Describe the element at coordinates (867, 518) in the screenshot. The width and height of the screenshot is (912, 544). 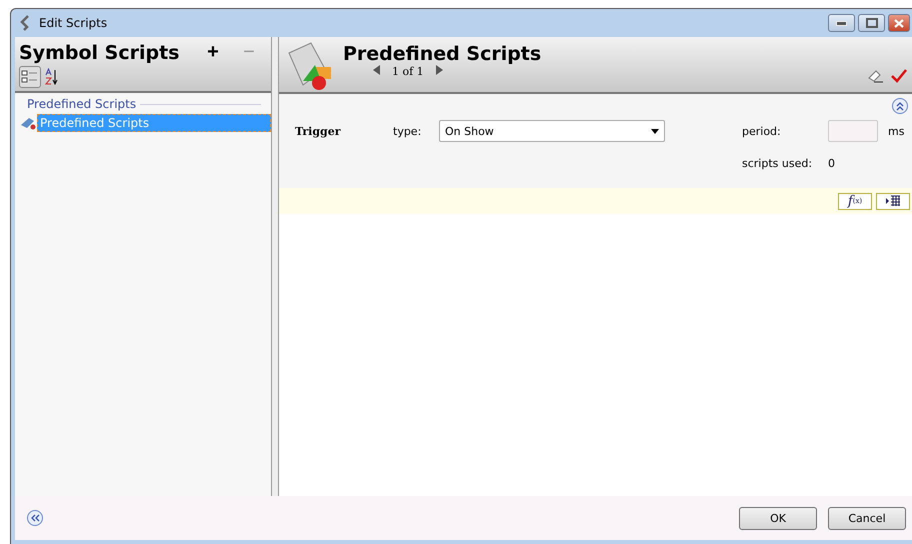
I see `dialog-button: Cancel` at that location.